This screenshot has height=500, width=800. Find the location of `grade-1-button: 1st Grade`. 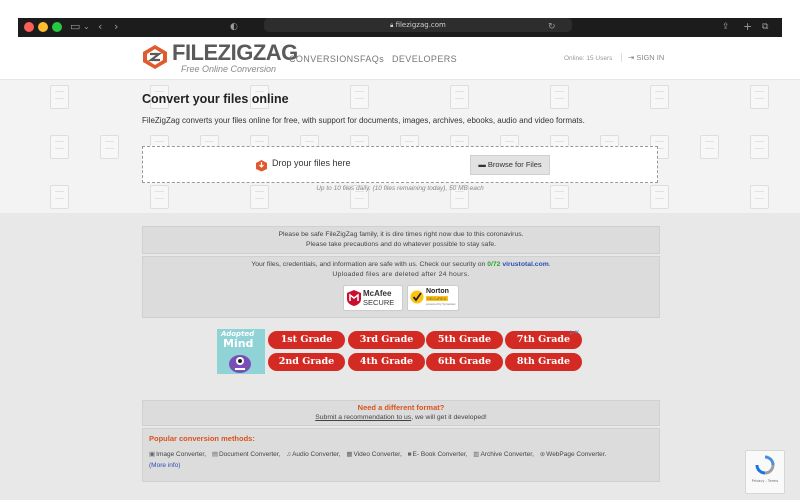

grade-1-button: 1st Grade is located at coordinates (306, 340).